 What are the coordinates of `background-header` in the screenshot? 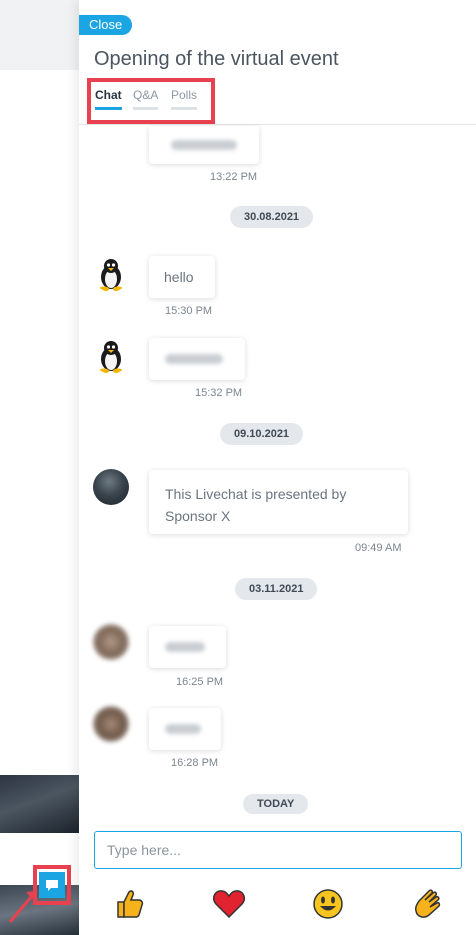 It's located at (39, 35).